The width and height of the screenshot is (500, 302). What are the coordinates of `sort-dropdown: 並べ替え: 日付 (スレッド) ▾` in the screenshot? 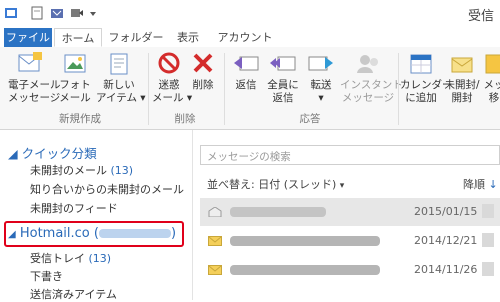 It's located at (275, 184).